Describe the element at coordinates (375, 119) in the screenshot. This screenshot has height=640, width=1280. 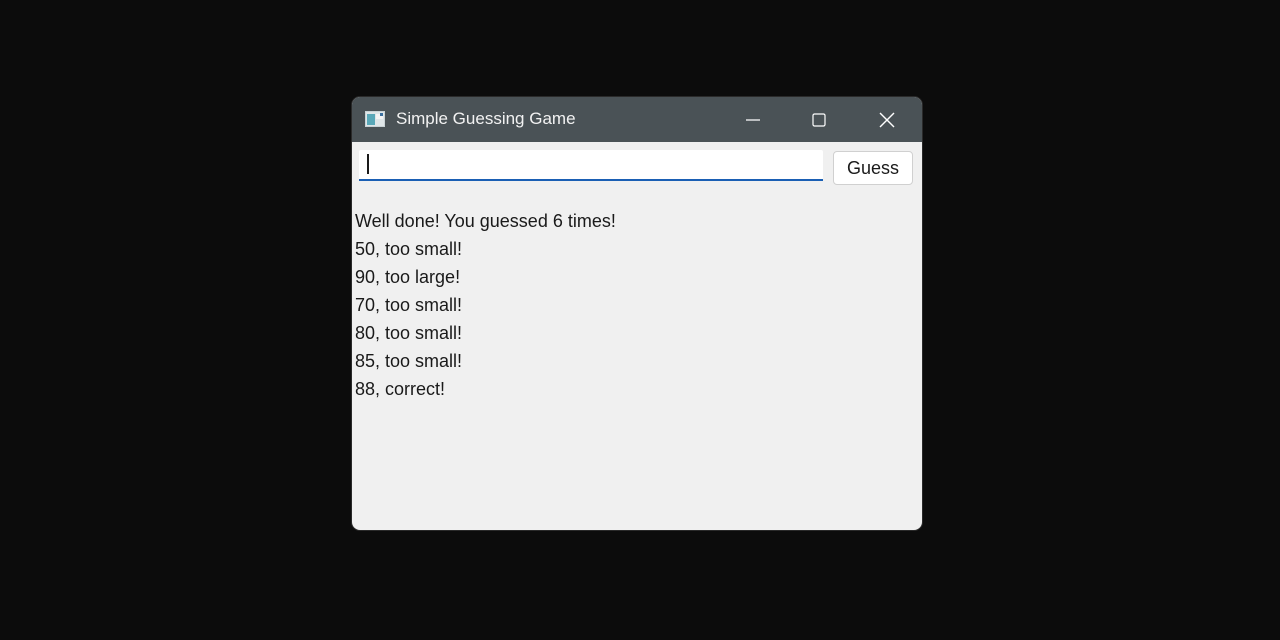
I see `window-app-icon` at that location.